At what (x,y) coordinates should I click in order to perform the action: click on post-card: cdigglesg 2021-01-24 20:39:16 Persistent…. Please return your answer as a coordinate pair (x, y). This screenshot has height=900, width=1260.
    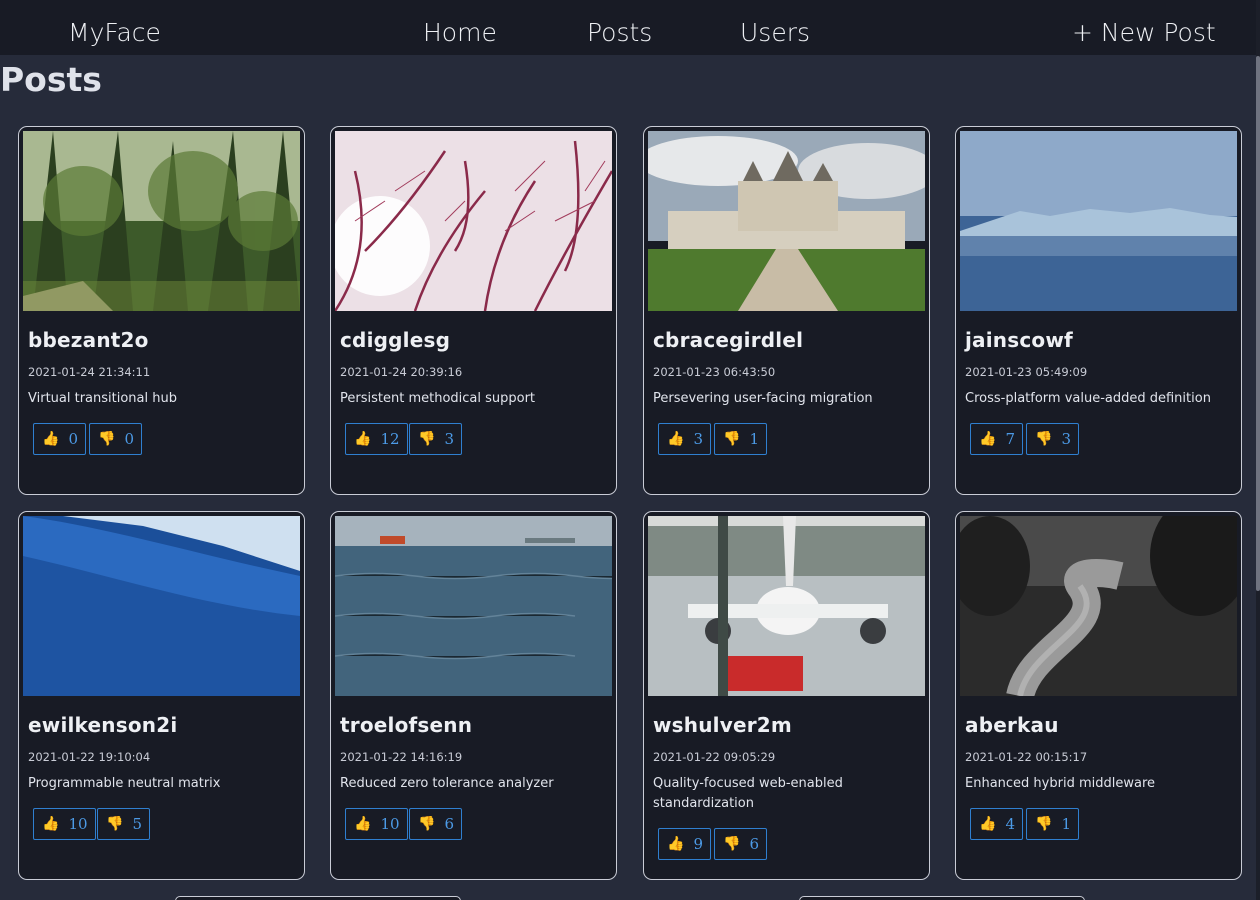
    Looking at the image, I should click on (473, 310).